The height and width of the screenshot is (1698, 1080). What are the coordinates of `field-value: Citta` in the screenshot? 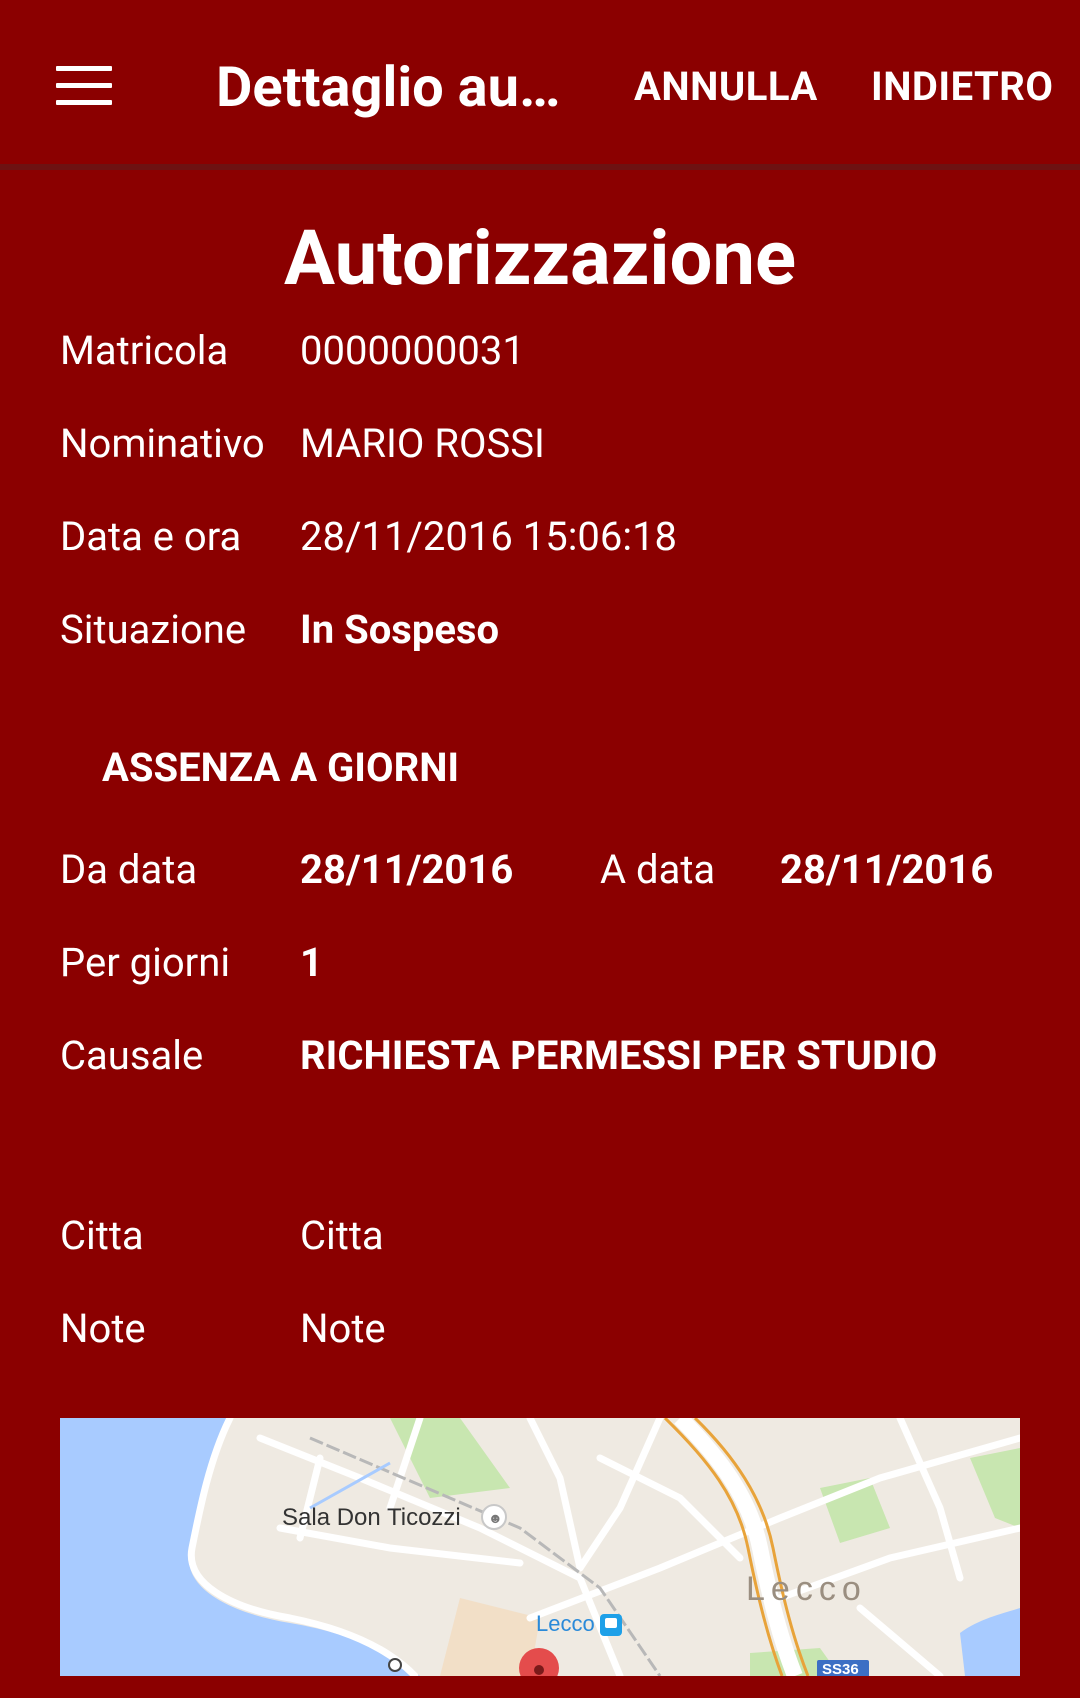 It's located at (342, 1235).